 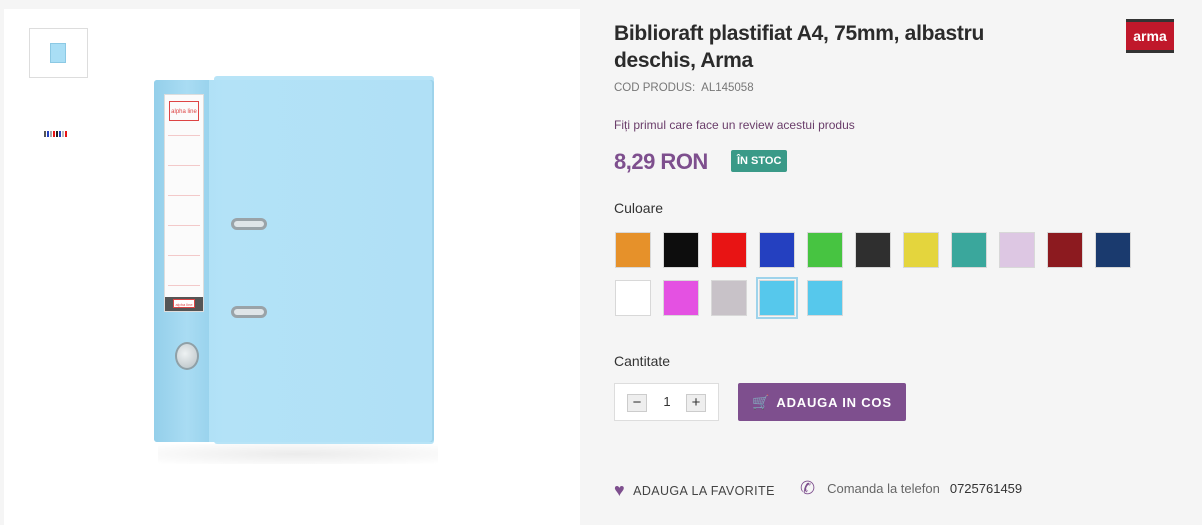 What do you see at coordinates (759, 161) in the screenshot?
I see `stock-badge: ÎN STOC` at bounding box center [759, 161].